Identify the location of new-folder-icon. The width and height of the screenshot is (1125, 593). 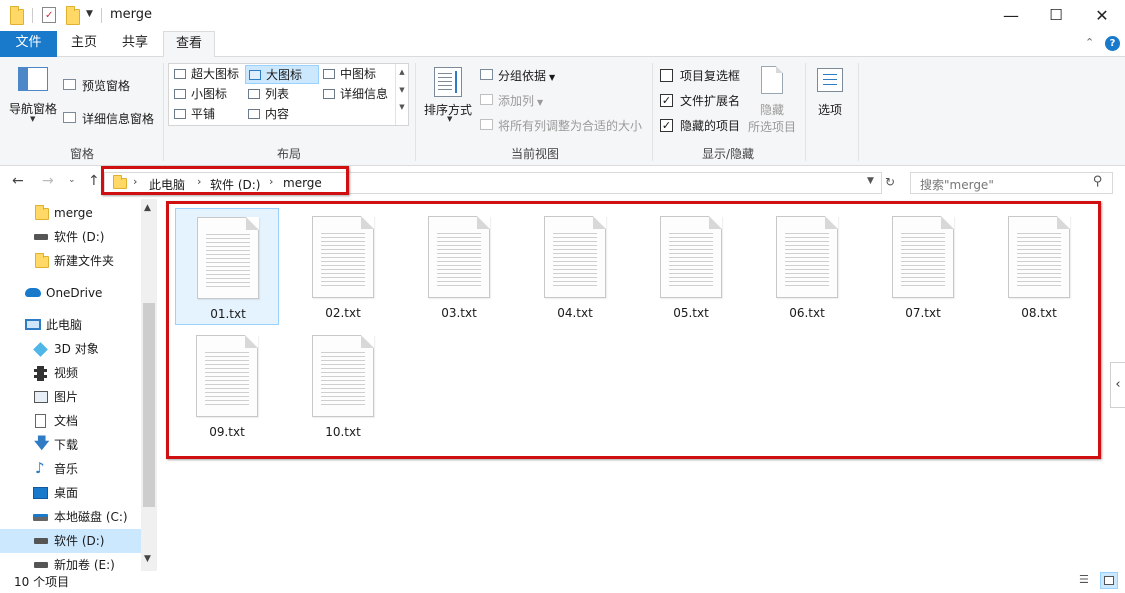
(73, 15).